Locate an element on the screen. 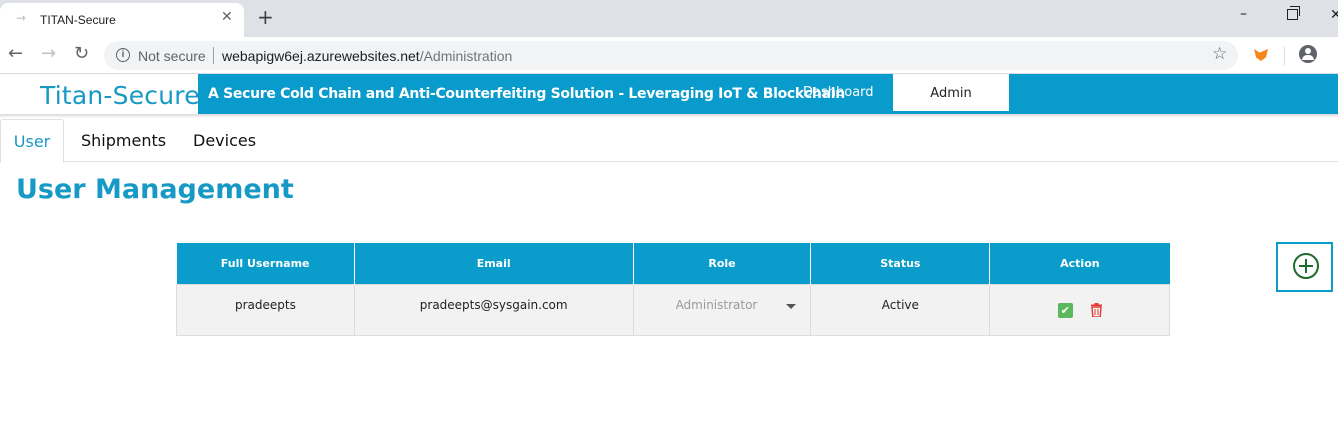 Image resolution: width=1338 pixels, height=427 pixels. brand-logo: Titan-Secure is located at coordinates (120, 95).